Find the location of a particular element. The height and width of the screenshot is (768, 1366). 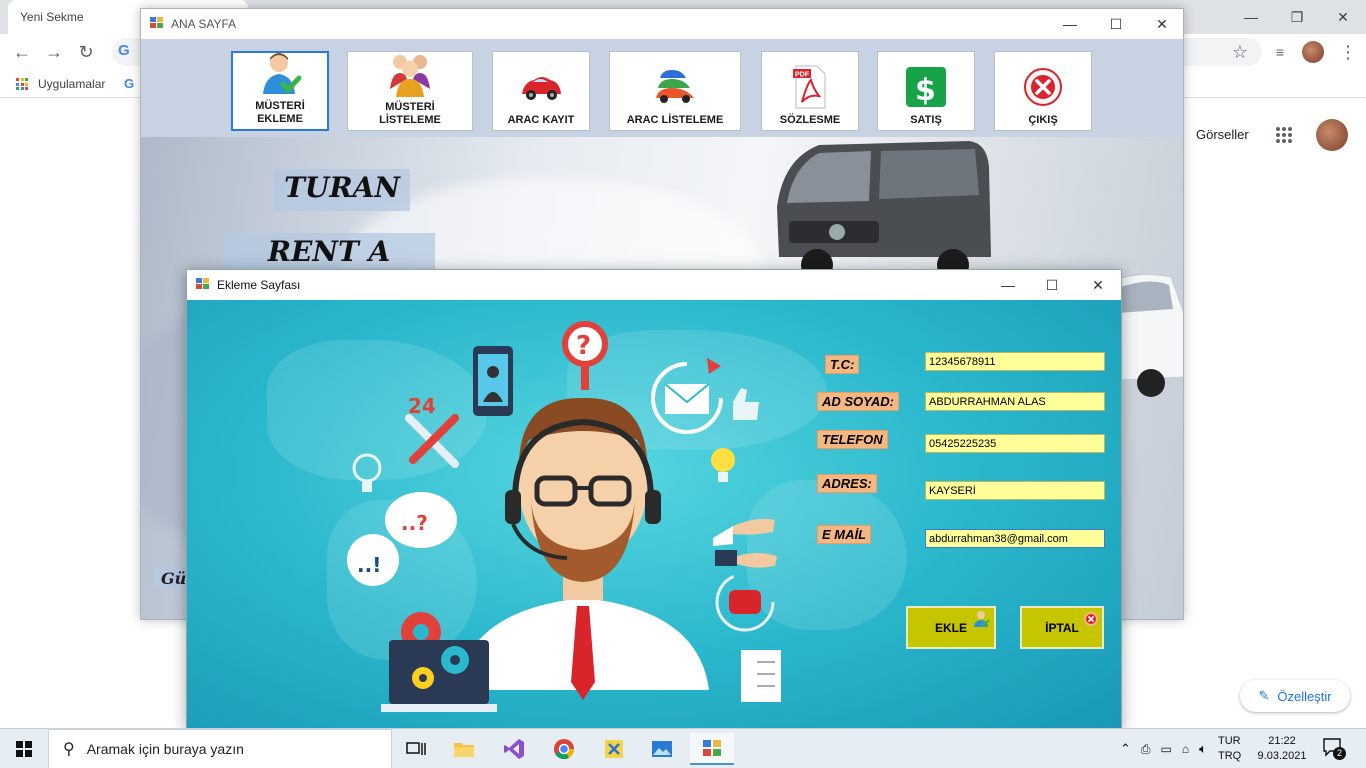

winforms-app-icon is located at coordinates (712, 749).